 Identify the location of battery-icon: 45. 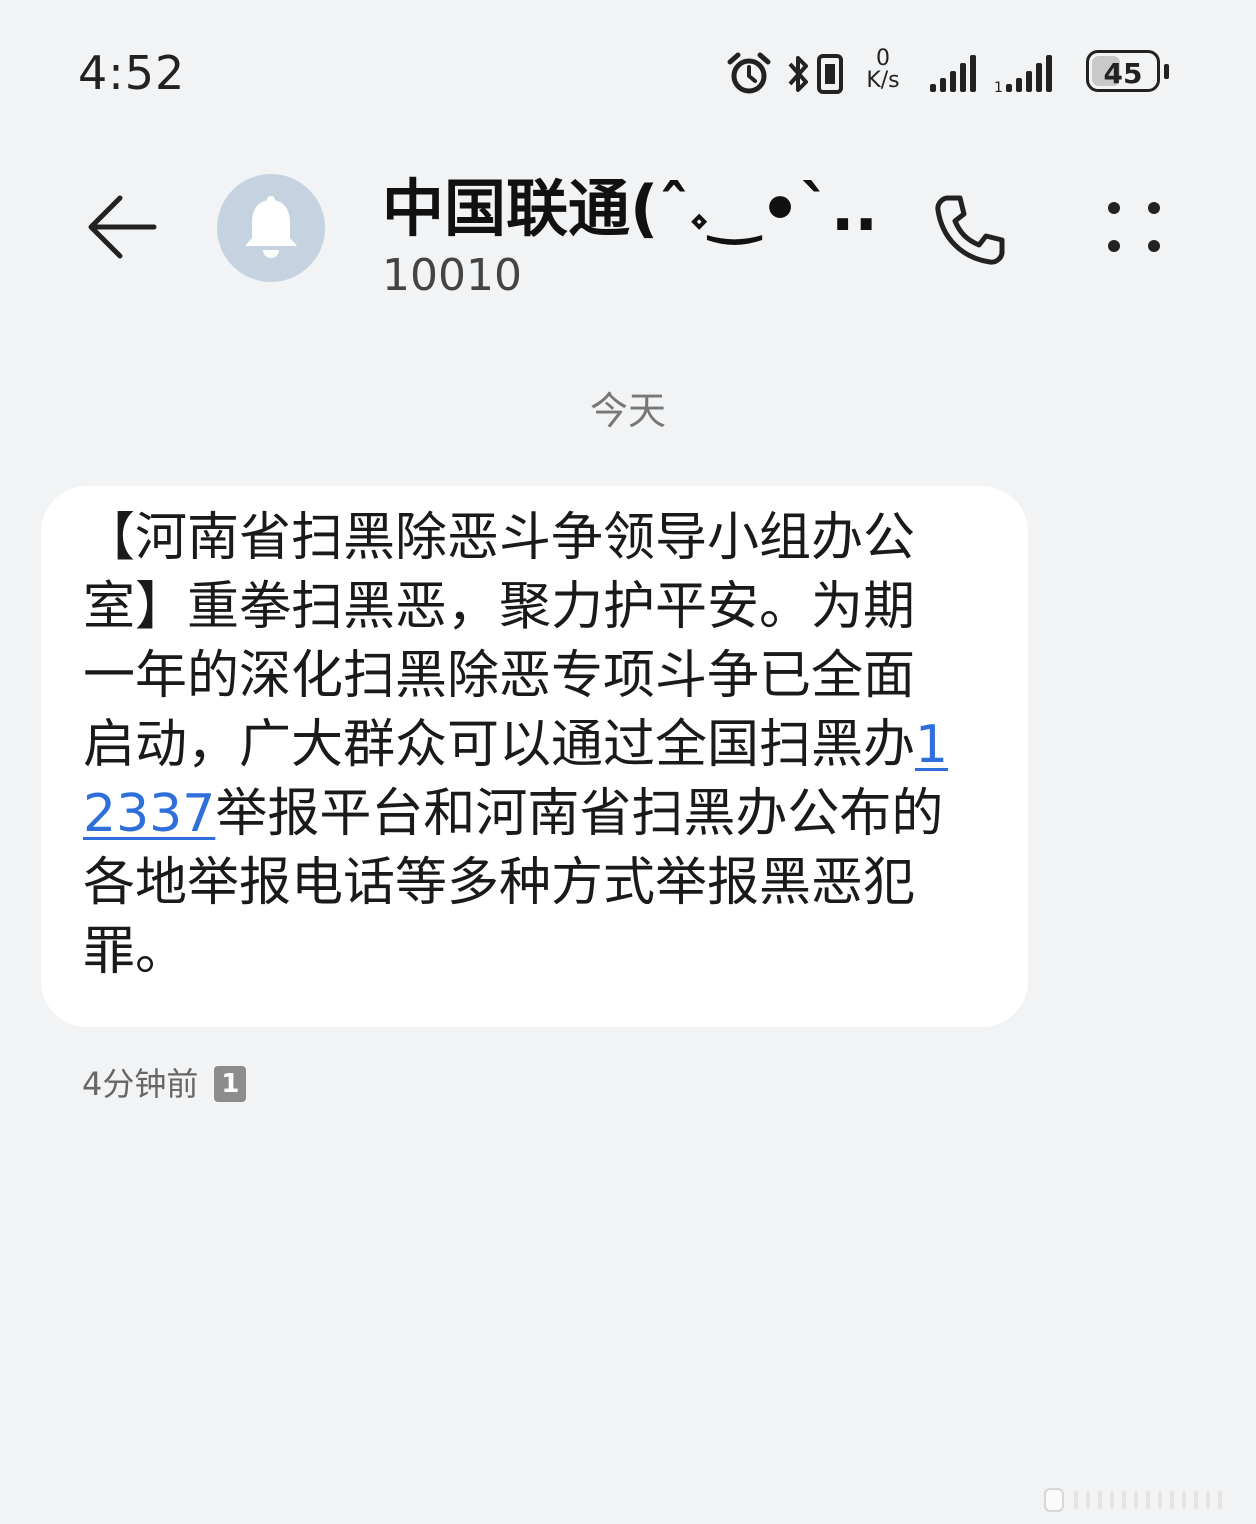
(1123, 71).